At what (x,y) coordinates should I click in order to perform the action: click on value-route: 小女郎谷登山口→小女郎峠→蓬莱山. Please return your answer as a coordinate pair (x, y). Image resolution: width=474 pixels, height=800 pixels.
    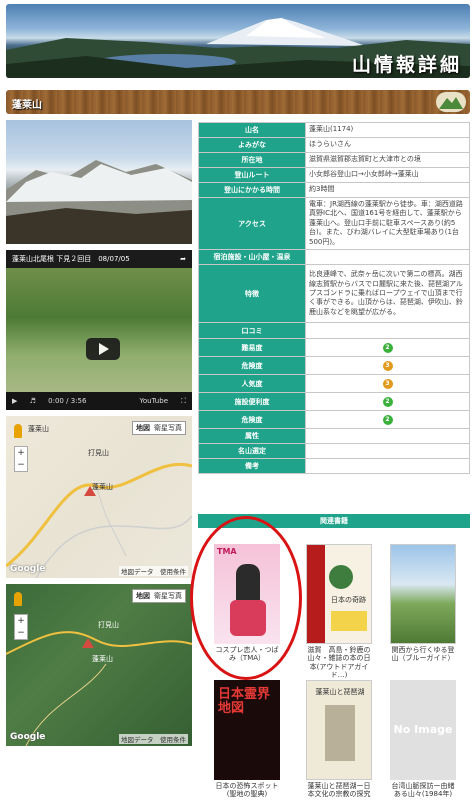
    Looking at the image, I should click on (387, 175).